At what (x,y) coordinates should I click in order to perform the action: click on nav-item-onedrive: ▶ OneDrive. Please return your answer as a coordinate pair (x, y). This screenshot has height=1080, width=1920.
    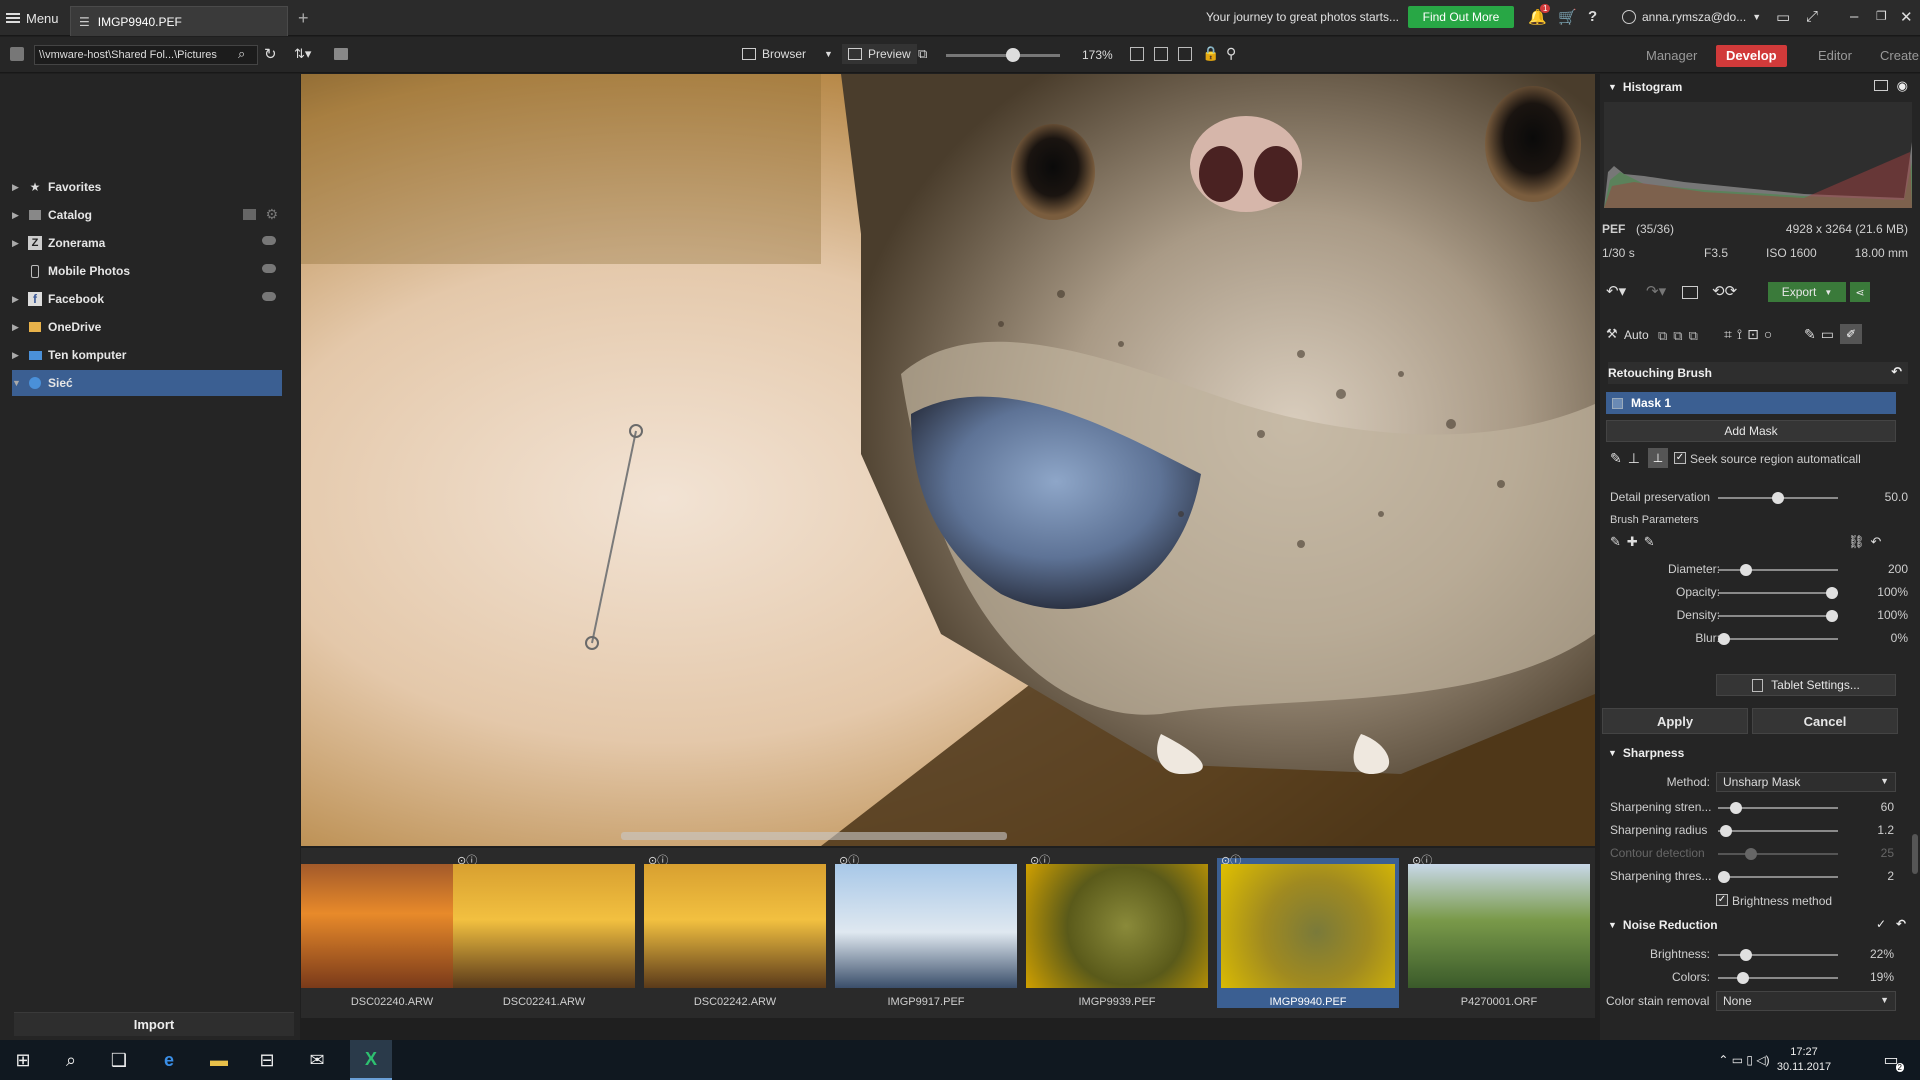
    Looking at the image, I should click on (147, 327).